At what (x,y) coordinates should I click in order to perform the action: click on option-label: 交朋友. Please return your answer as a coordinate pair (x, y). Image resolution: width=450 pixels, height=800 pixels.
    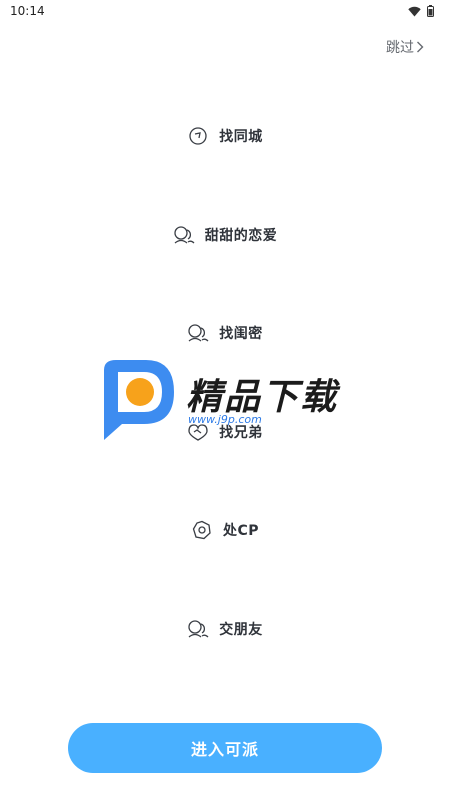
    Looking at the image, I should click on (241, 630).